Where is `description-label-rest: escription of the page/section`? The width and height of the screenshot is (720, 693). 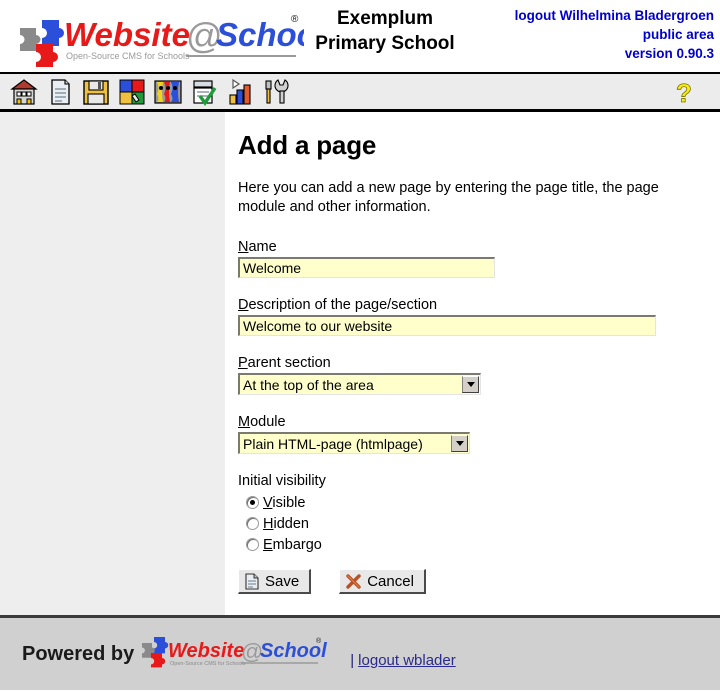 description-label-rest: escription of the page/section is located at coordinates (343, 305).